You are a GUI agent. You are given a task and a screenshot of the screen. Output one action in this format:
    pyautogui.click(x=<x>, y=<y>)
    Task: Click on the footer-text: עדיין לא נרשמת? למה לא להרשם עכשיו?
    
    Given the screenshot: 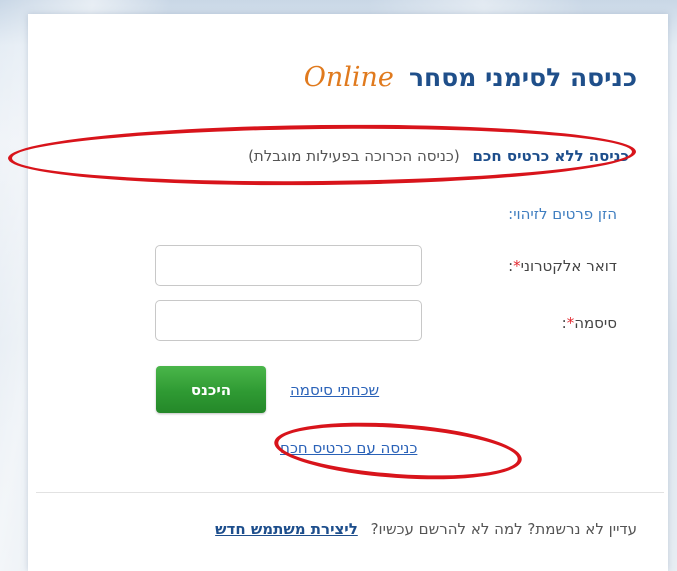 What is the action you would take?
    pyautogui.click(x=503, y=529)
    